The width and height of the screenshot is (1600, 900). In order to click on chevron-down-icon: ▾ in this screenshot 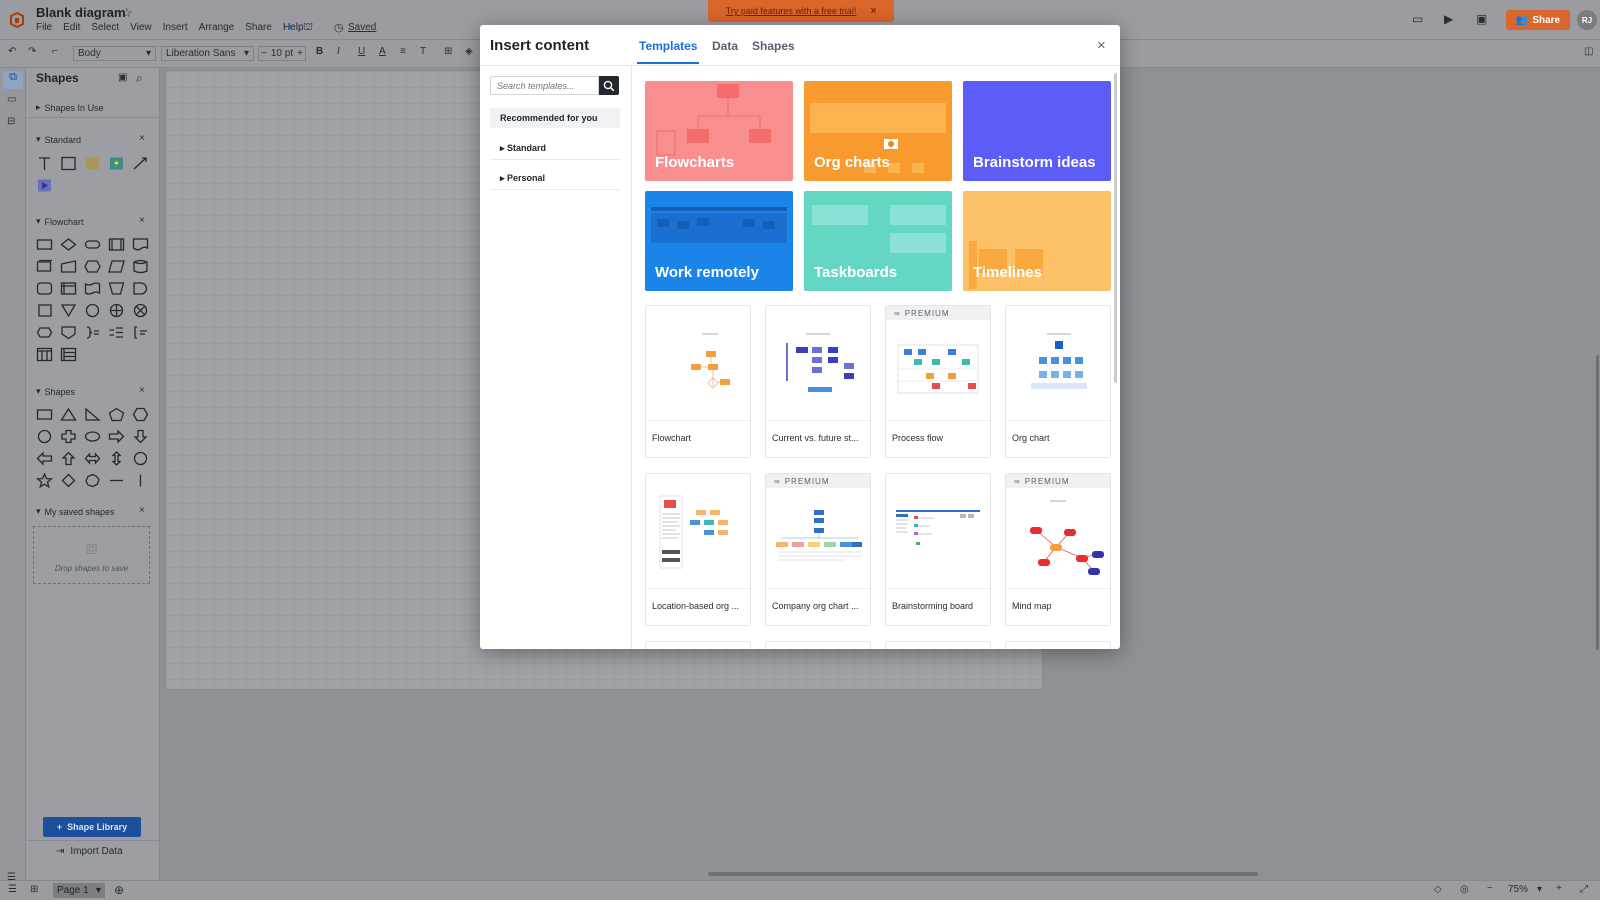, I will do `click(1539, 889)`.